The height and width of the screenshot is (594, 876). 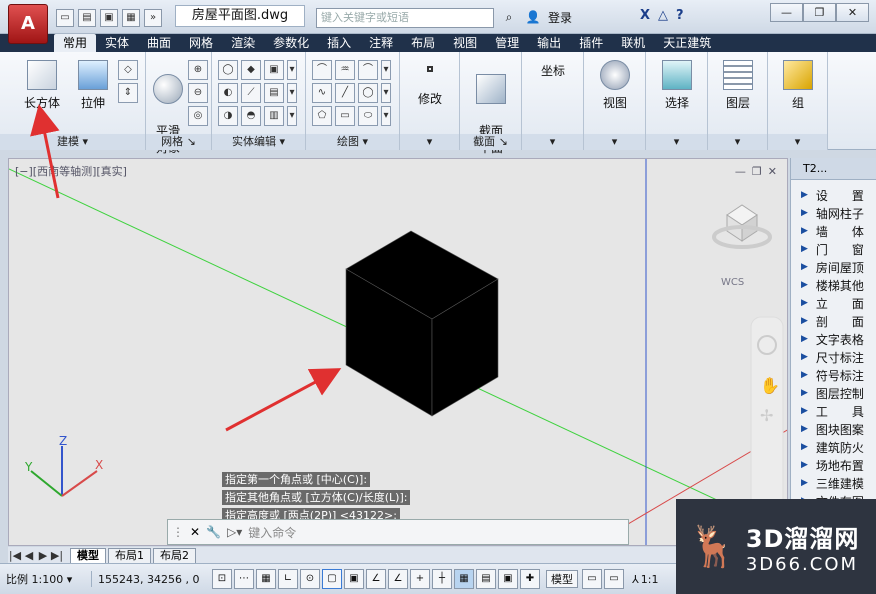 What do you see at coordinates (852, 12) in the screenshot?
I see `close-button: ✕` at bounding box center [852, 12].